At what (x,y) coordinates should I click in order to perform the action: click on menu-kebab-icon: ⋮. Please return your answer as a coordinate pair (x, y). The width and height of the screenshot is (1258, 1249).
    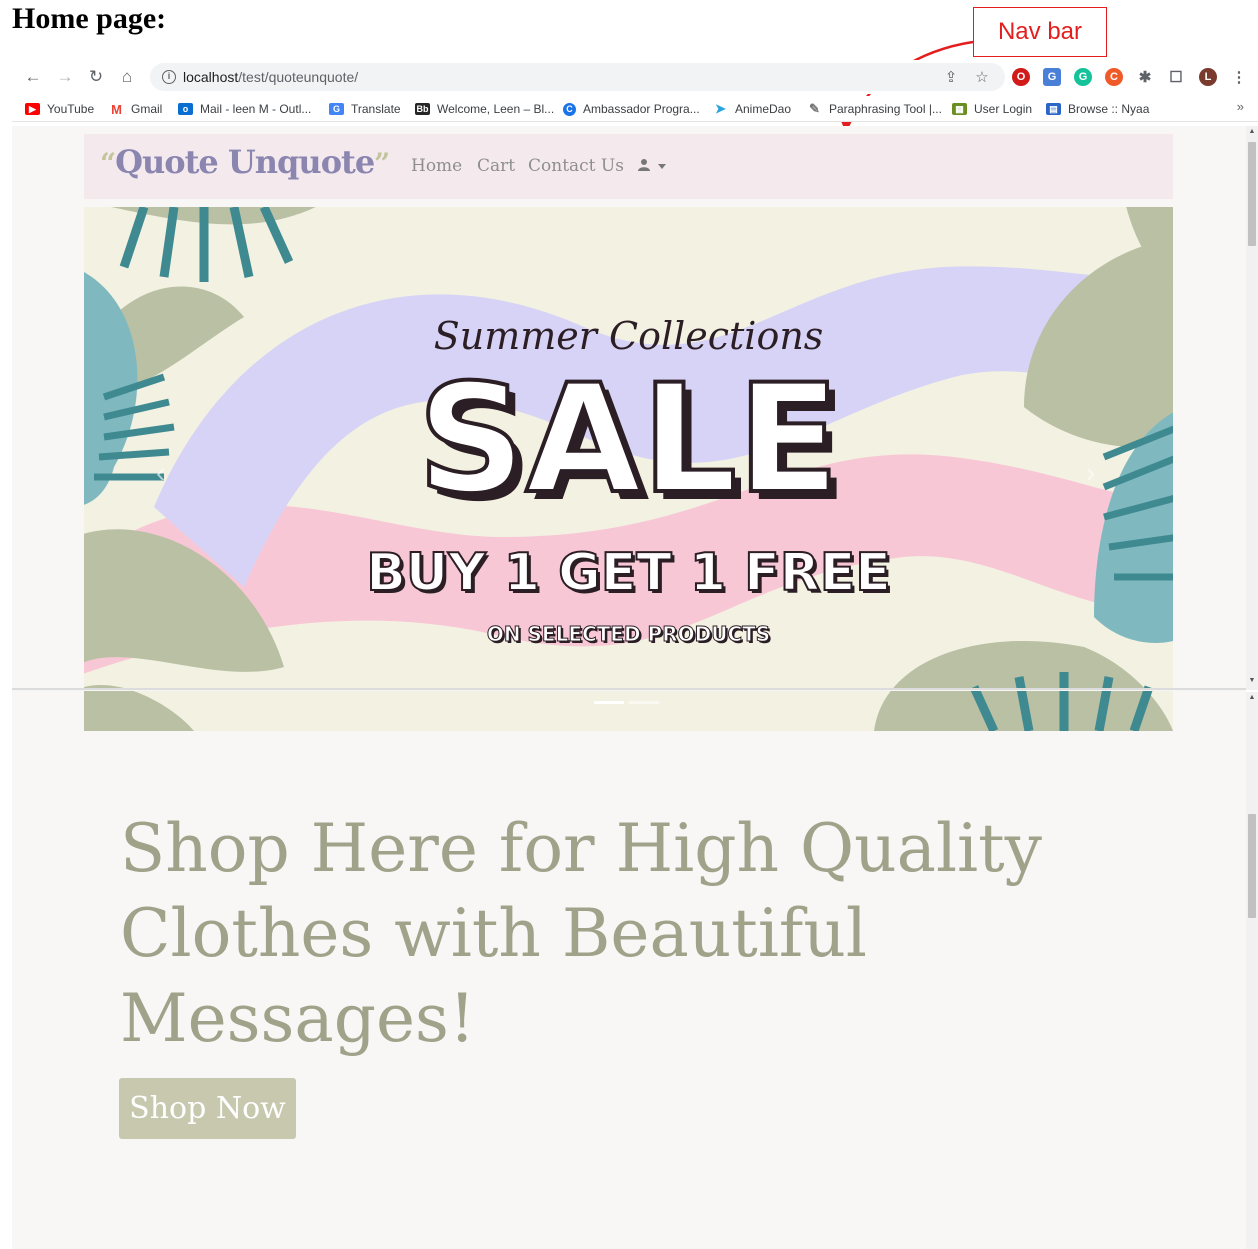
    Looking at the image, I should click on (1239, 77).